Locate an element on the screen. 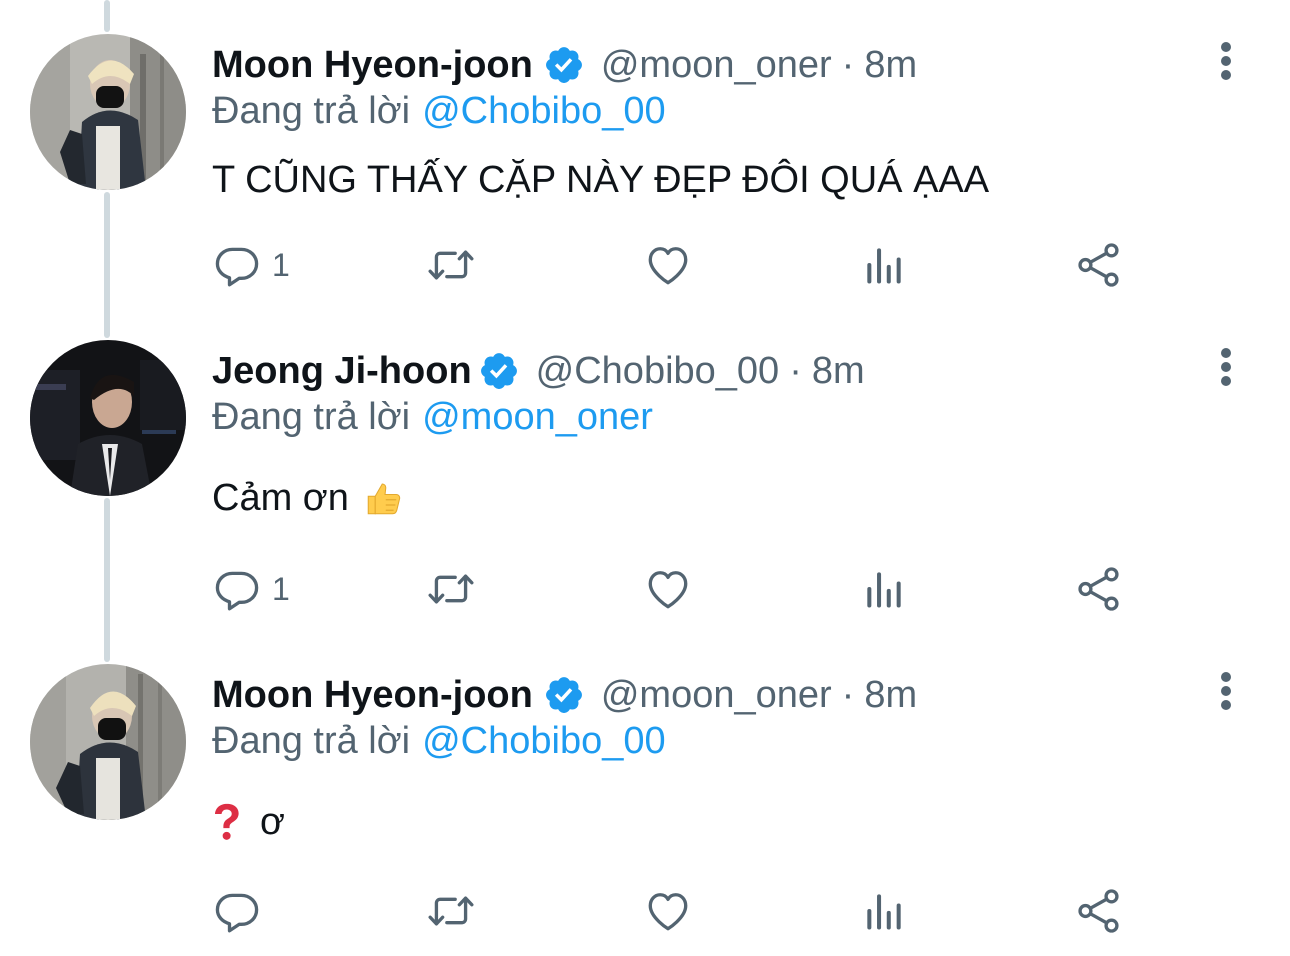 The image size is (1290, 956). tweet-header: Jeong Ji-hoon @Chobibo_00 · 8m is located at coordinates (538, 371).